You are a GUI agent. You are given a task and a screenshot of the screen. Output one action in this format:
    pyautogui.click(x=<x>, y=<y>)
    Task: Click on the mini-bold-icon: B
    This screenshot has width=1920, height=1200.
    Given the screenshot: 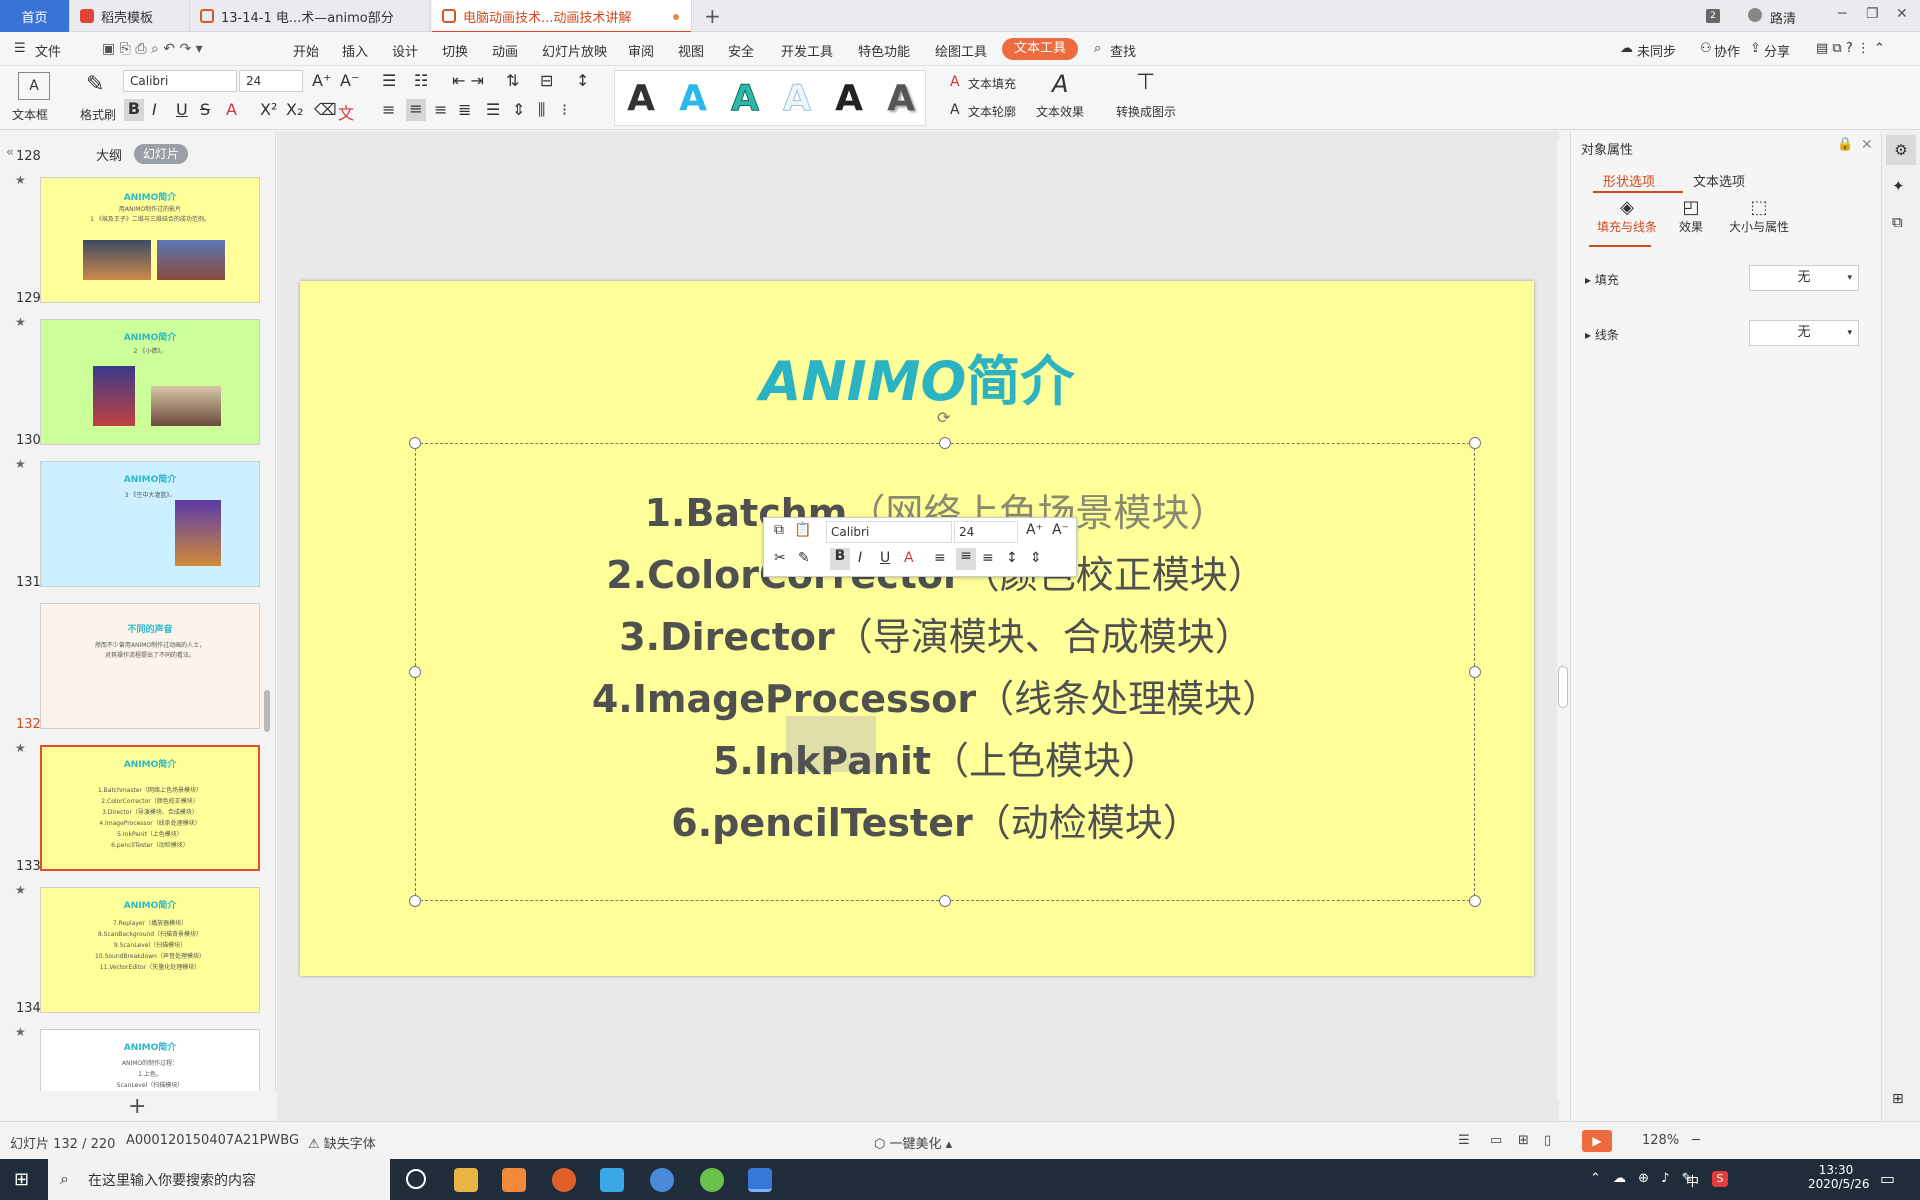 What is the action you would take?
    pyautogui.click(x=840, y=559)
    